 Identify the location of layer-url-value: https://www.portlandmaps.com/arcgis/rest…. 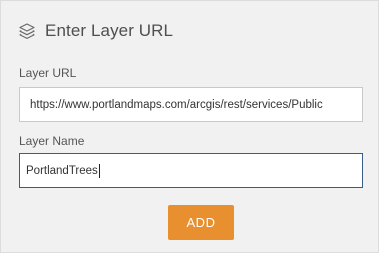
(176, 104).